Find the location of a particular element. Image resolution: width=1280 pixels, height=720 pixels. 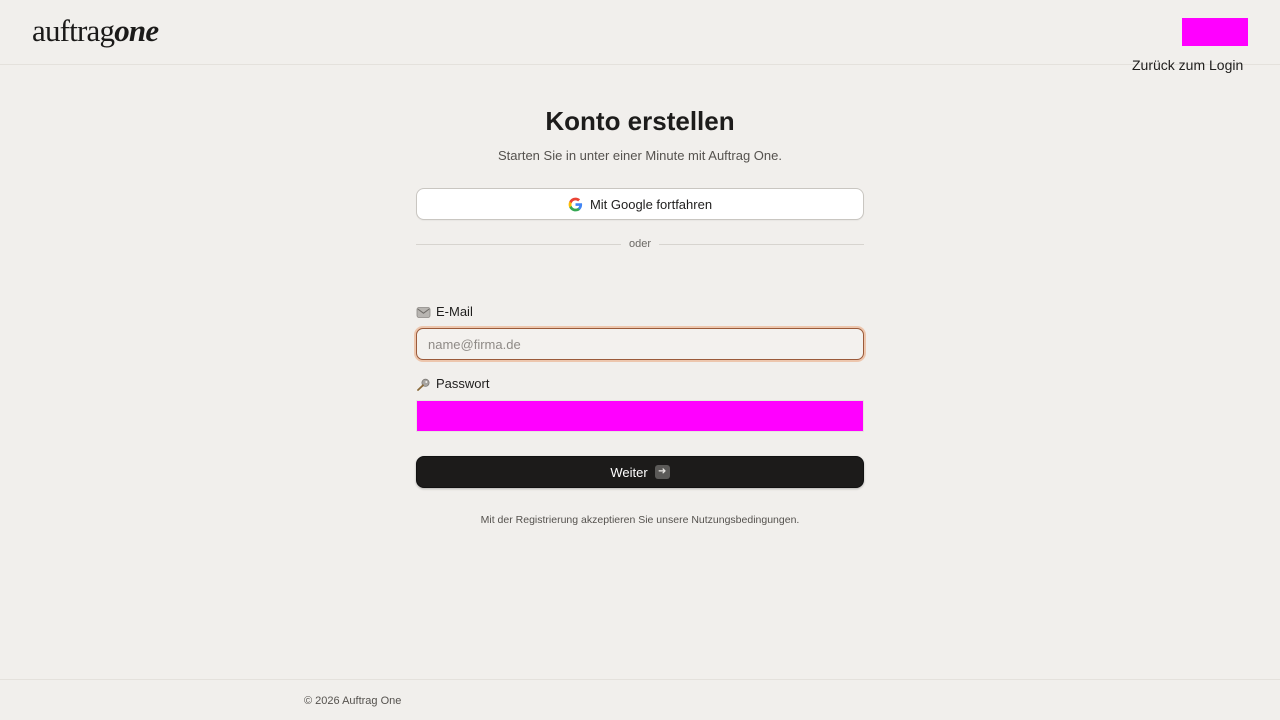

brand-logo: auftragone is located at coordinates (95, 31).